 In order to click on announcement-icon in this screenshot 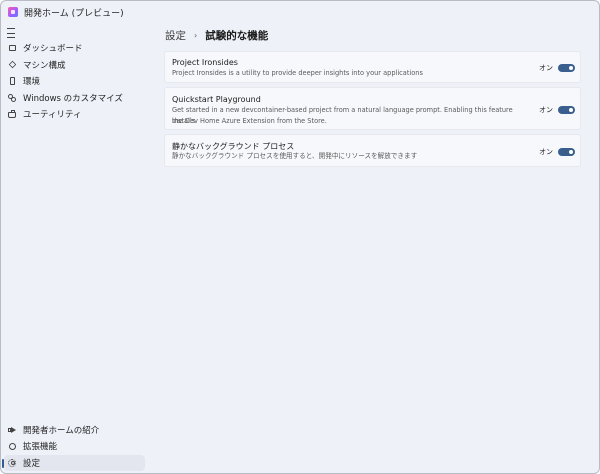, I will do `click(12, 430)`.